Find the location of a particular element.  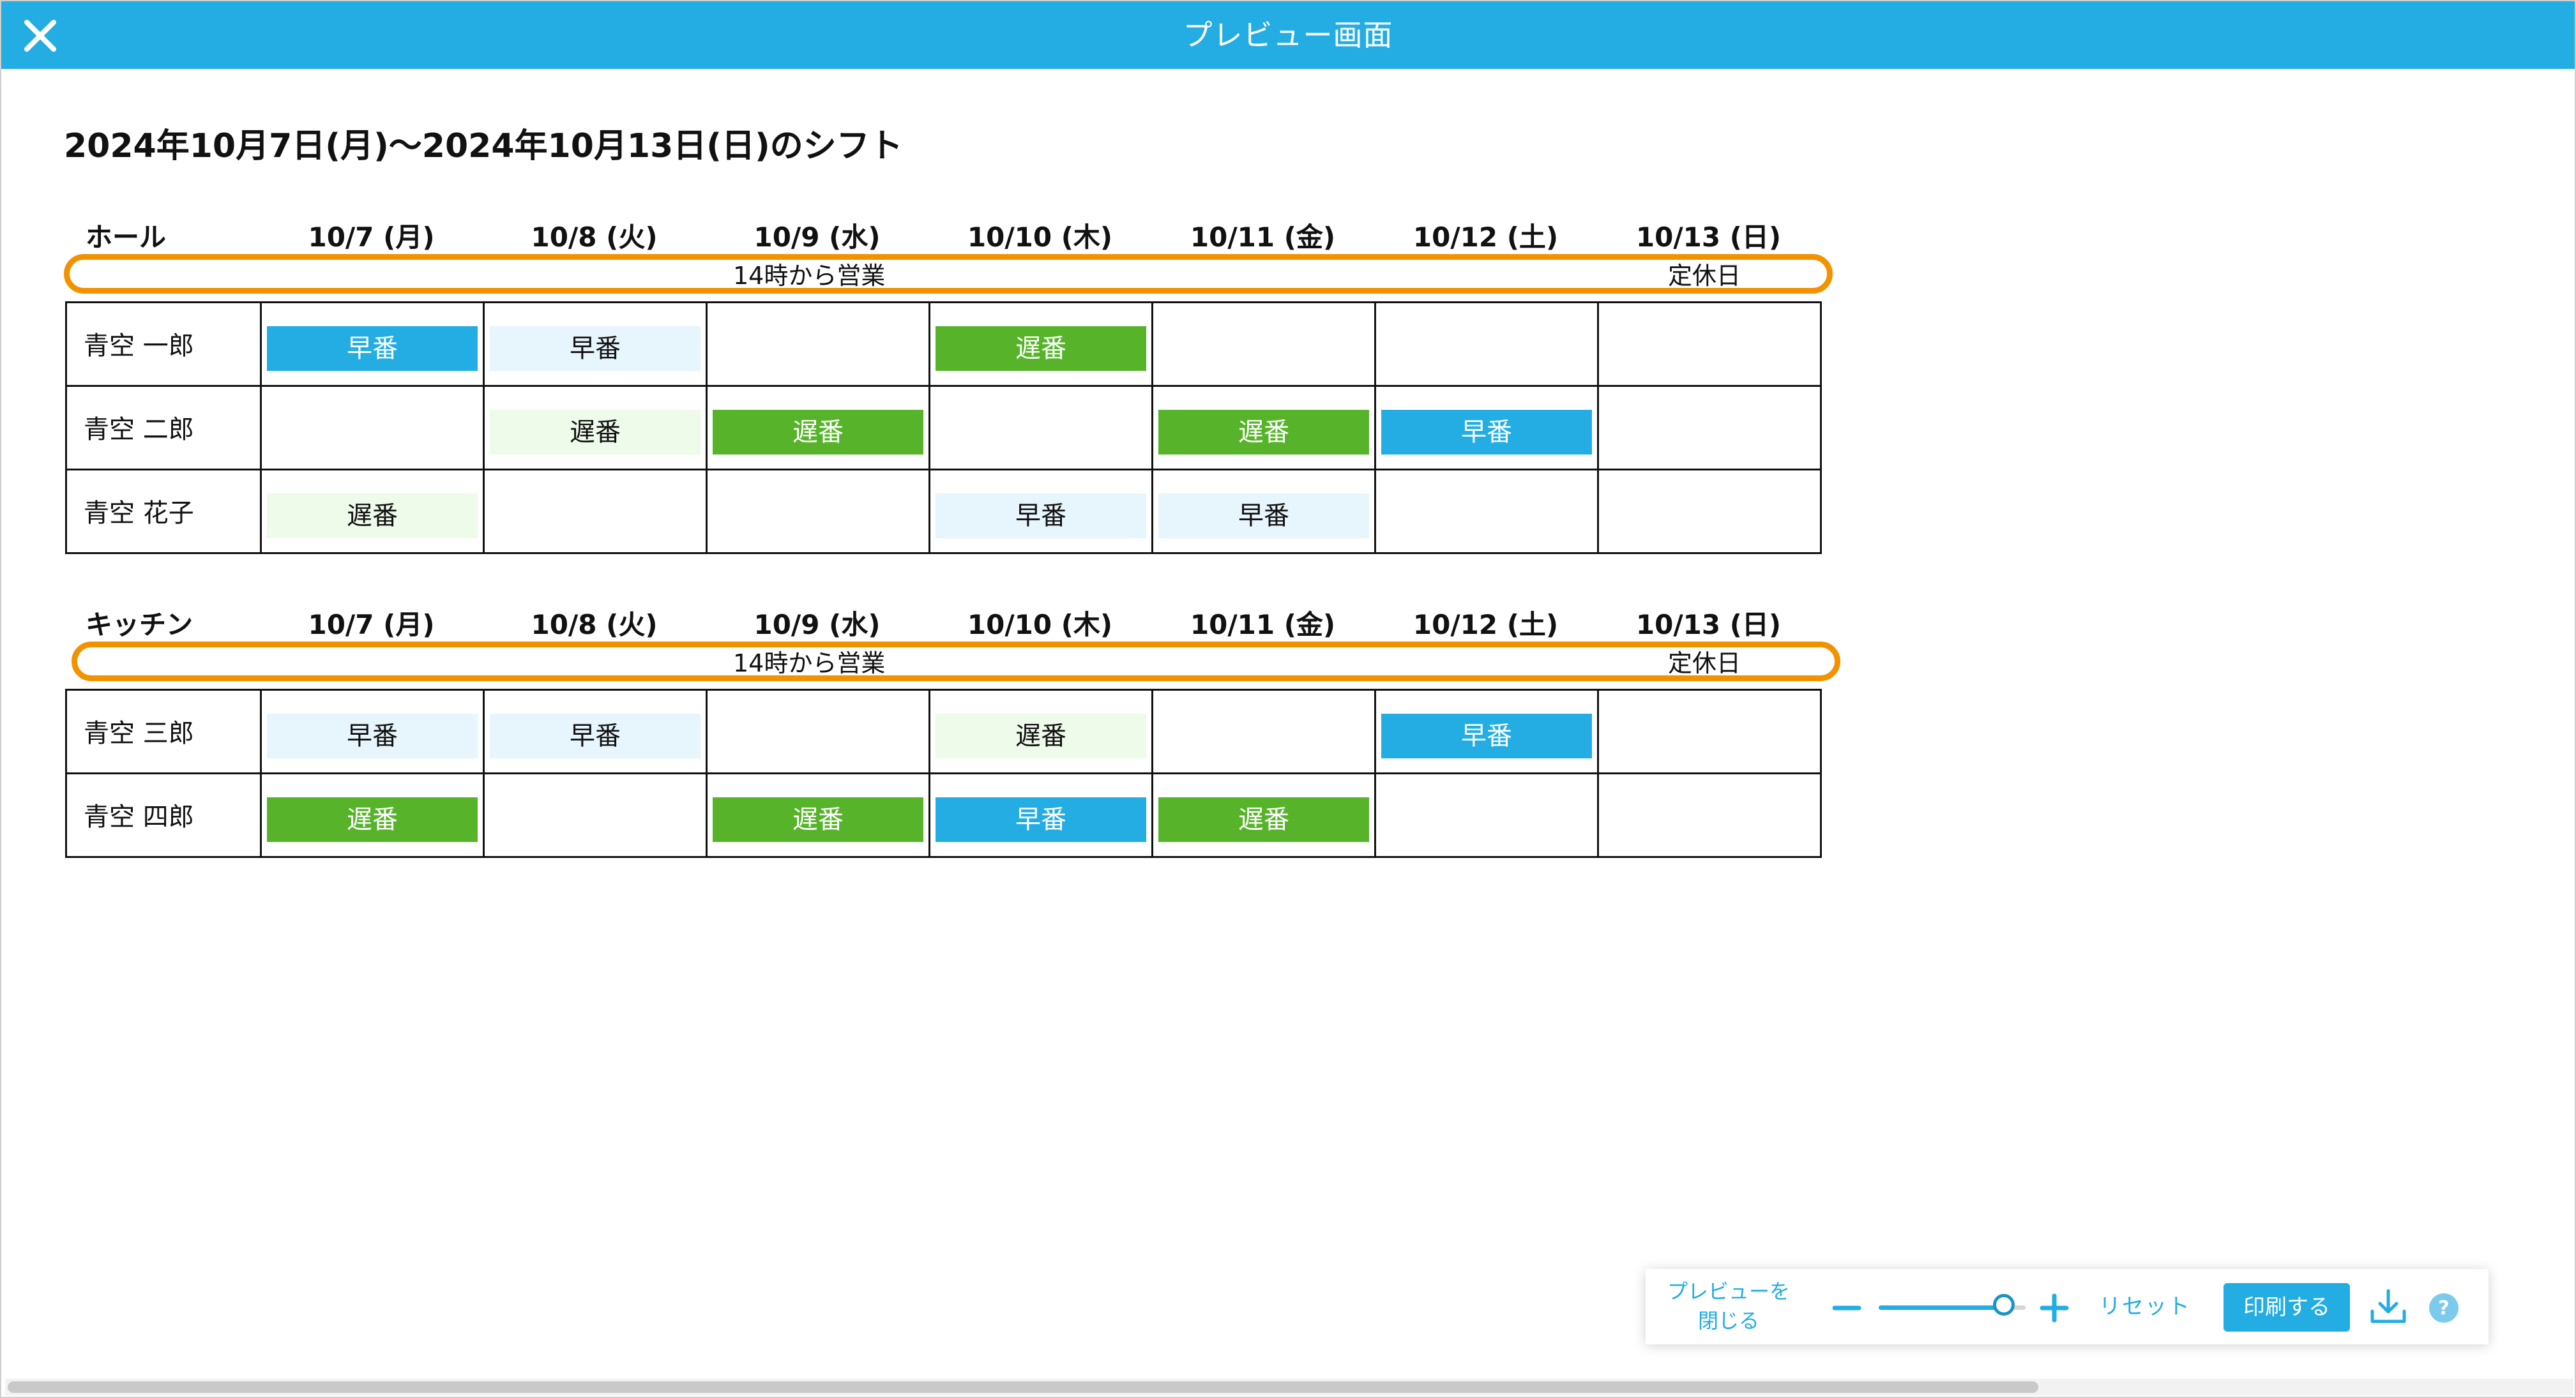

staff-name: 青空 一郎 is located at coordinates (164, 344).